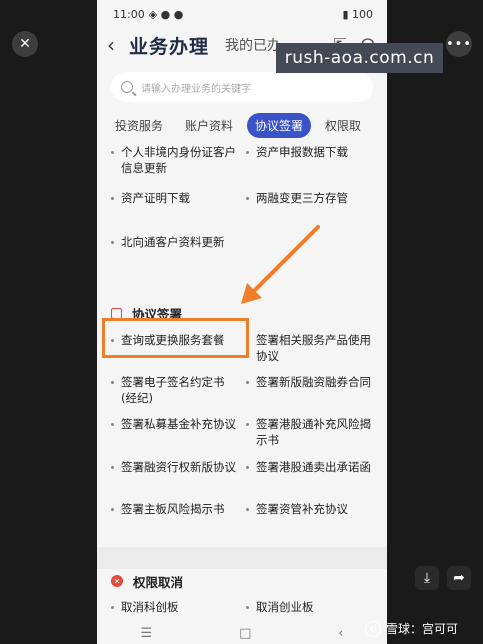 The height and width of the screenshot is (644, 483). What do you see at coordinates (309, 524) in the screenshot?
I see `list-item: 签署资管补充协议` at bounding box center [309, 524].